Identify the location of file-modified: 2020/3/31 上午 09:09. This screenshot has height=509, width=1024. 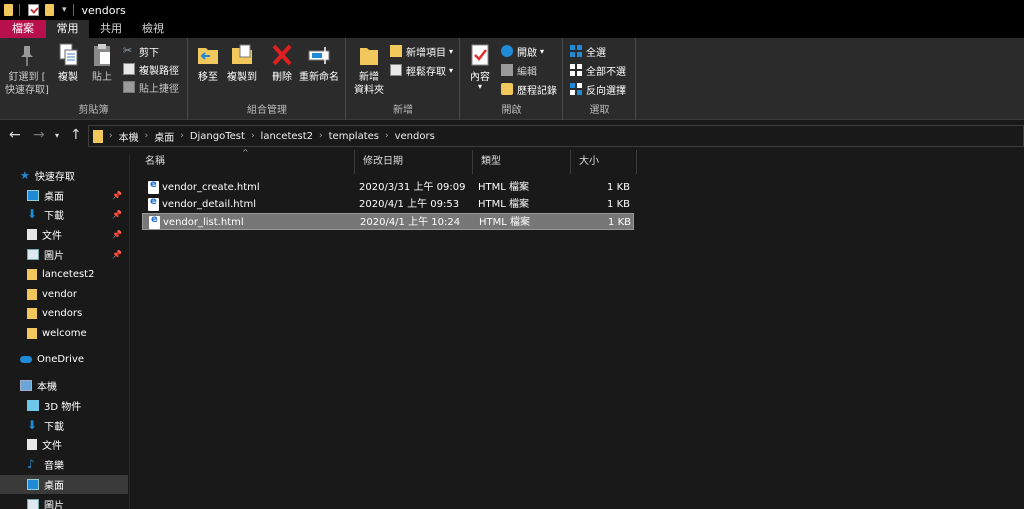
(412, 187).